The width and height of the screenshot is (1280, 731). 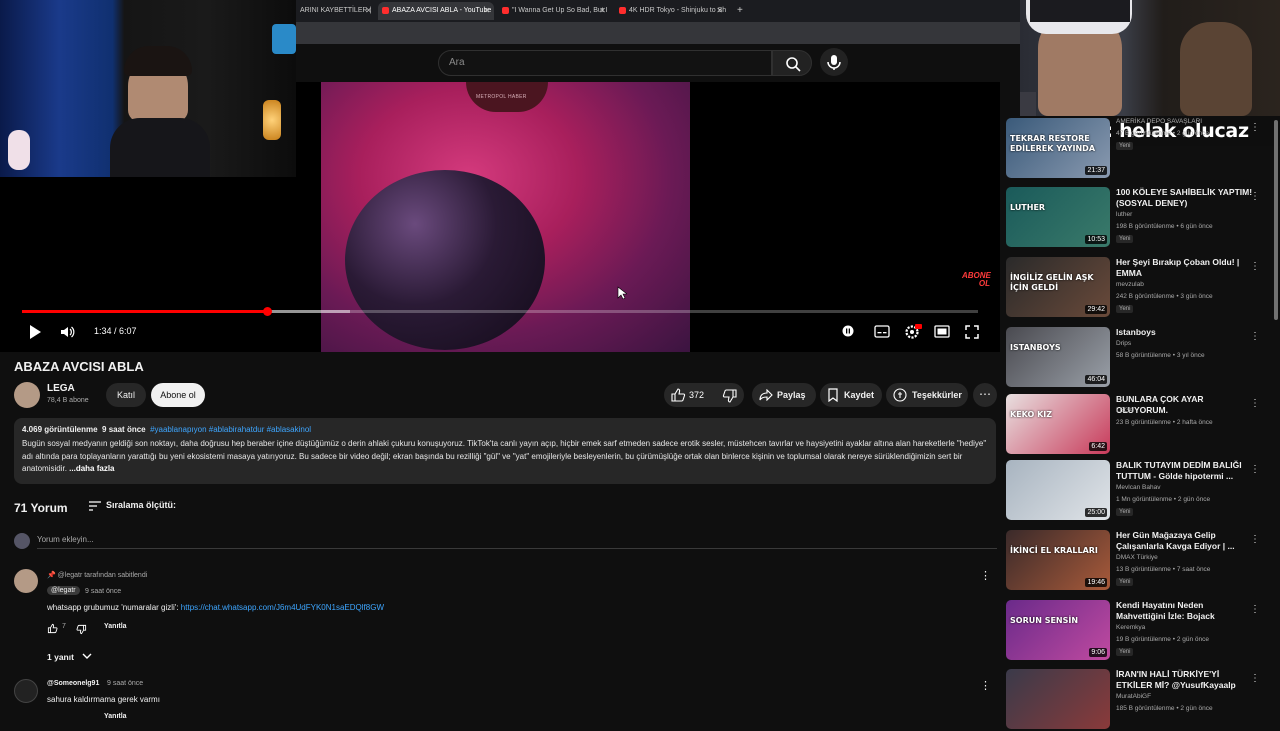 What do you see at coordinates (27, 395) in the screenshot?
I see `channel-avatar` at bounding box center [27, 395].